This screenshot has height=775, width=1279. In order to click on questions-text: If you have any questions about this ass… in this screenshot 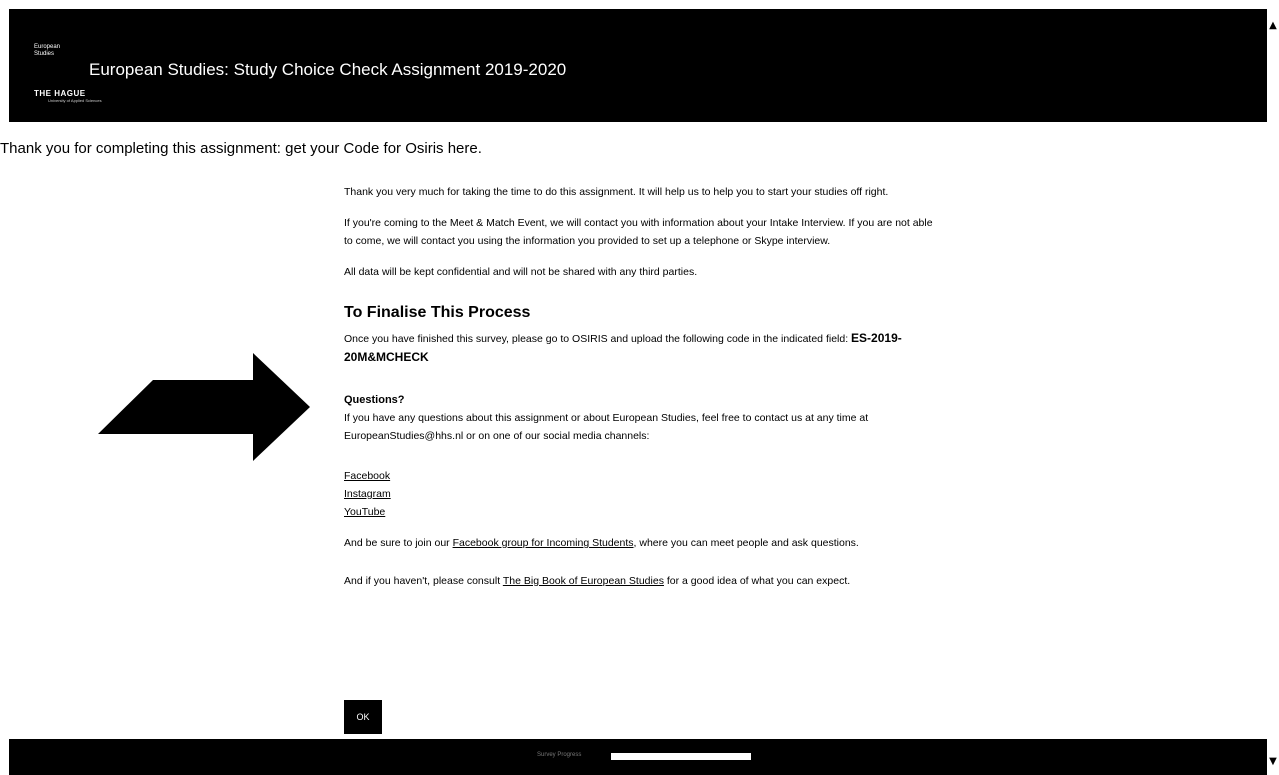, I will do `click(606, 427)`.